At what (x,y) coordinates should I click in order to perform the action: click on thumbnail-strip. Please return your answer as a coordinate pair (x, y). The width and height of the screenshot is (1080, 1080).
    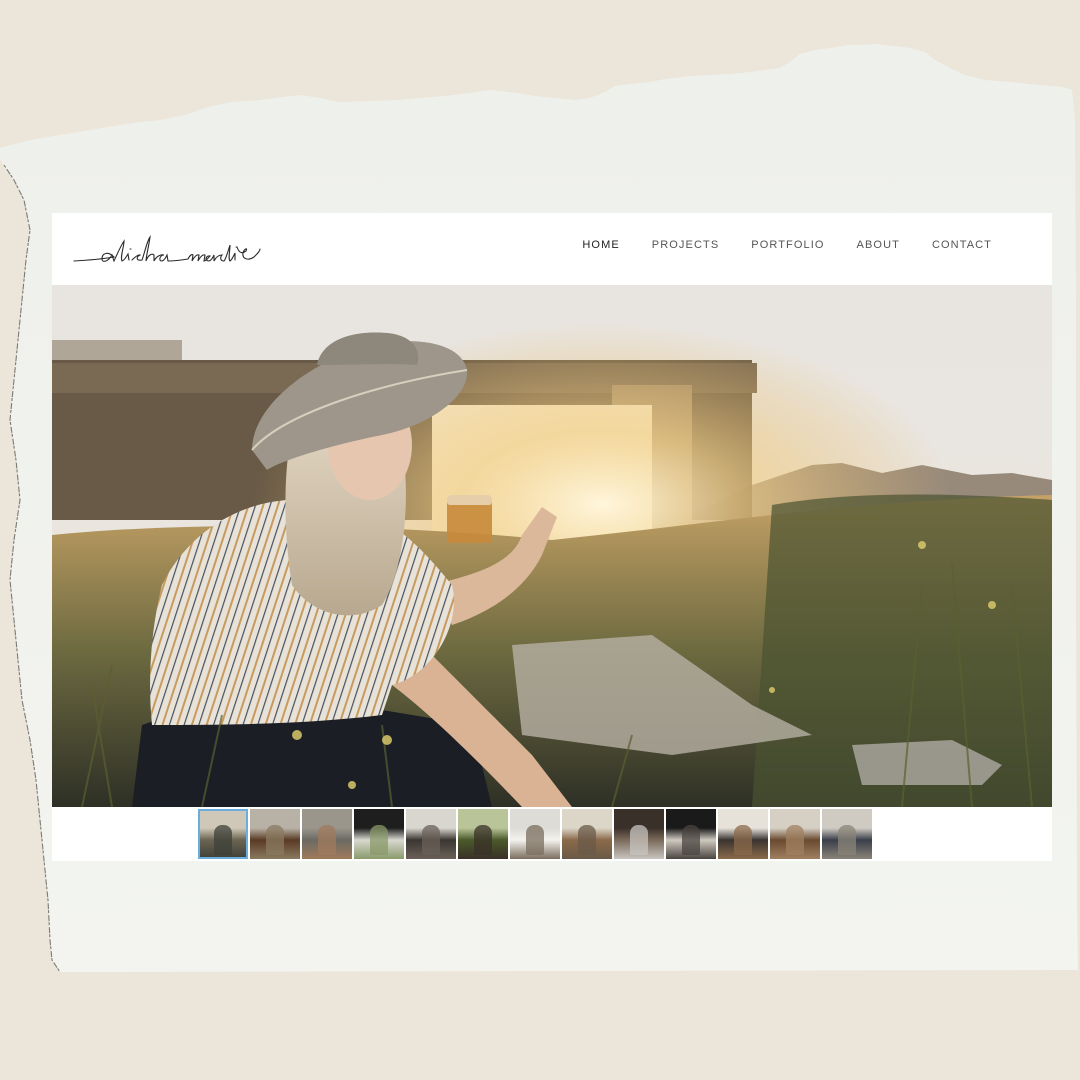
    Looking at the image, I should click on (552, 834).